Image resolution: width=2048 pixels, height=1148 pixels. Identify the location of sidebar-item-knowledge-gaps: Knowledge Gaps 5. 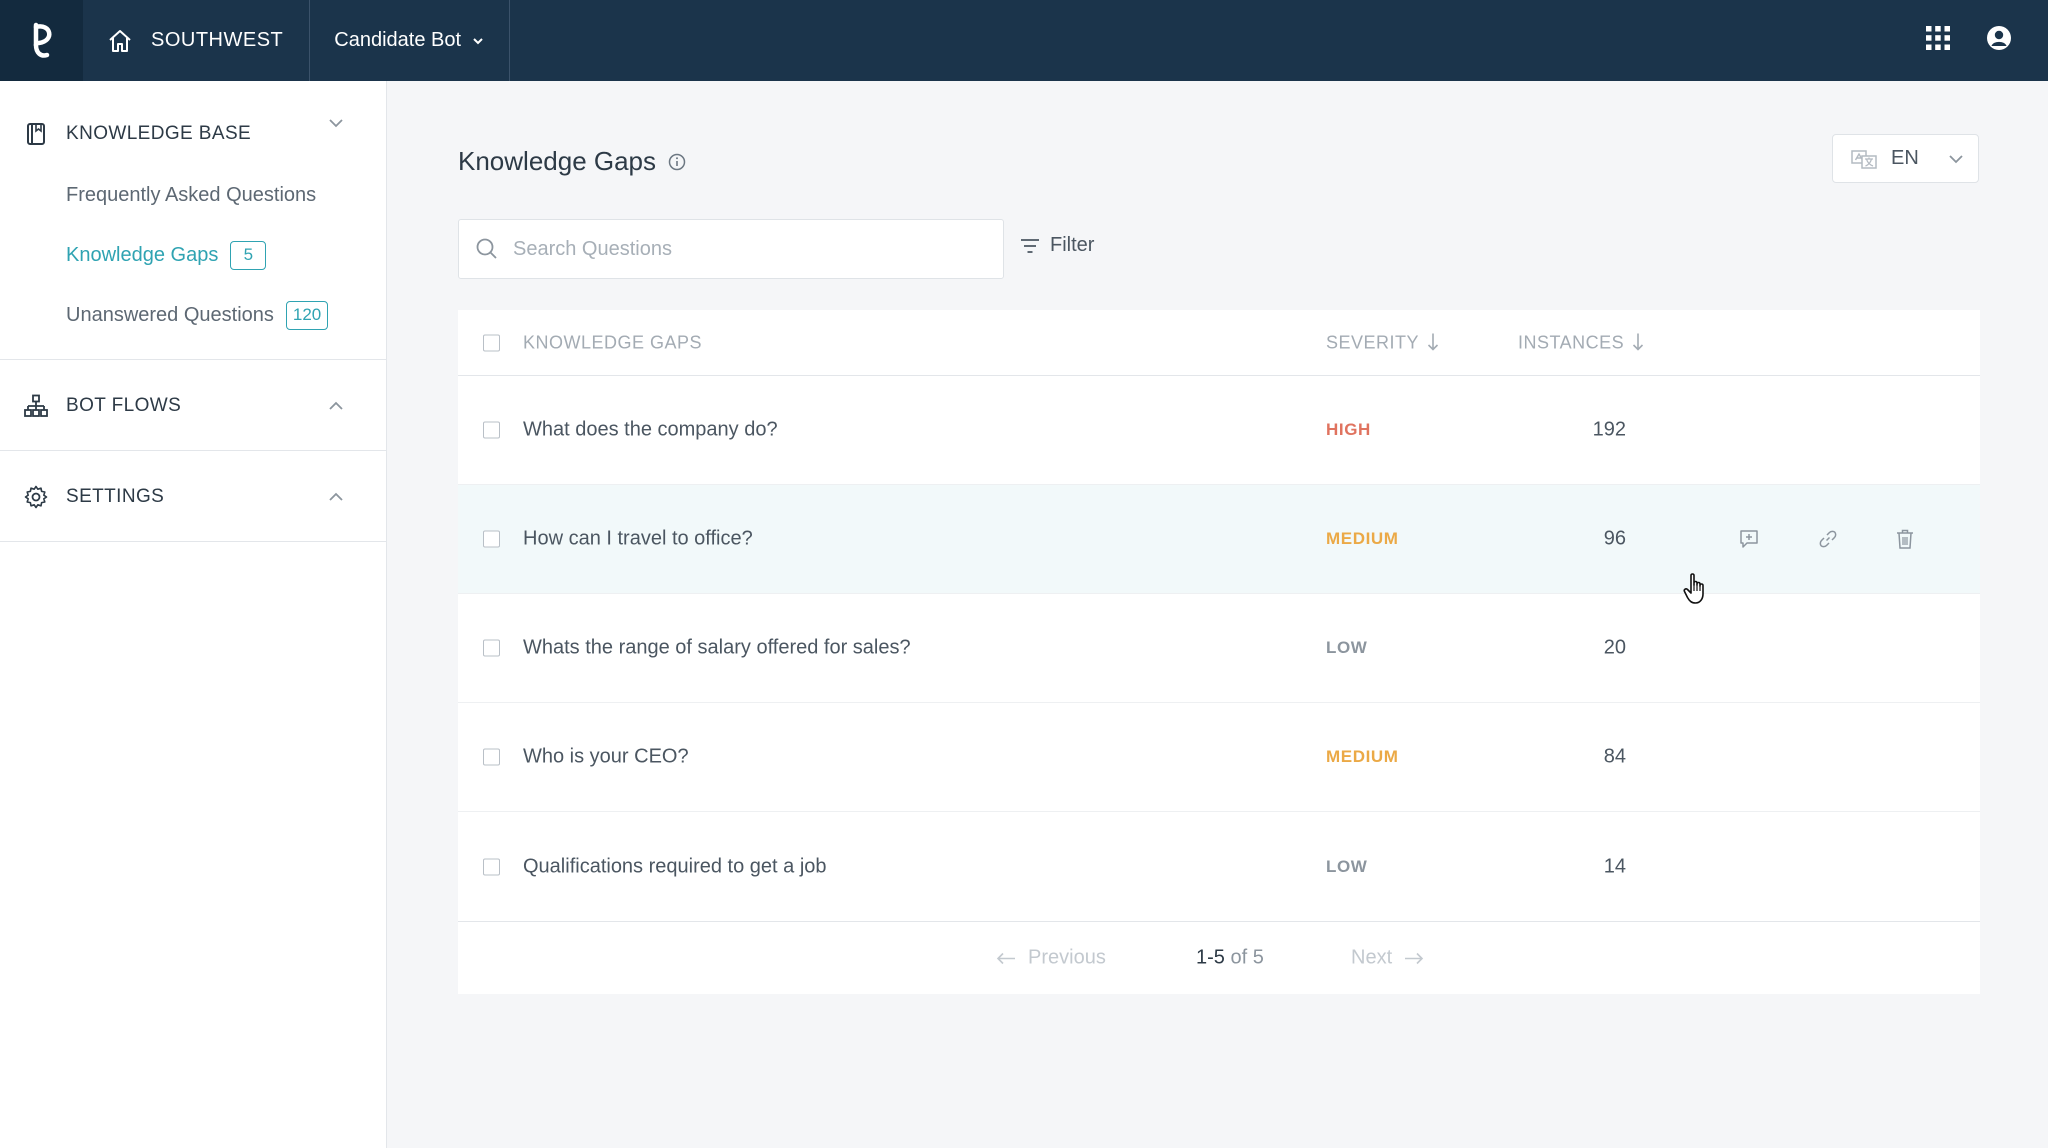
(193, 255).